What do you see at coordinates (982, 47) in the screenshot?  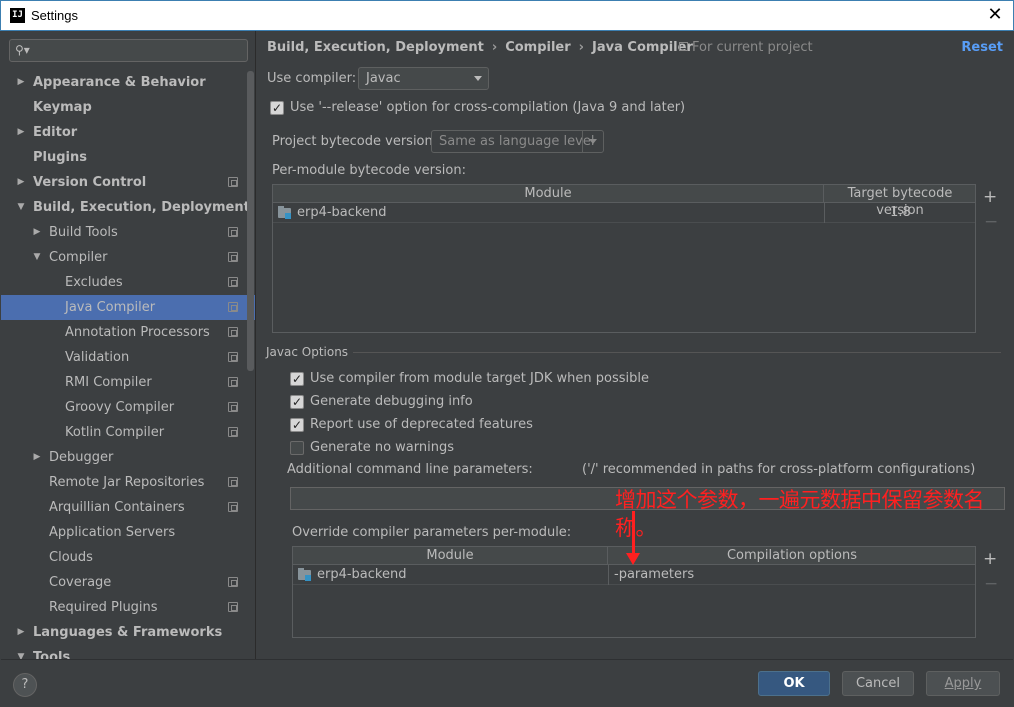 I see `reset-link: Reset` at bounding box center [982, 47].